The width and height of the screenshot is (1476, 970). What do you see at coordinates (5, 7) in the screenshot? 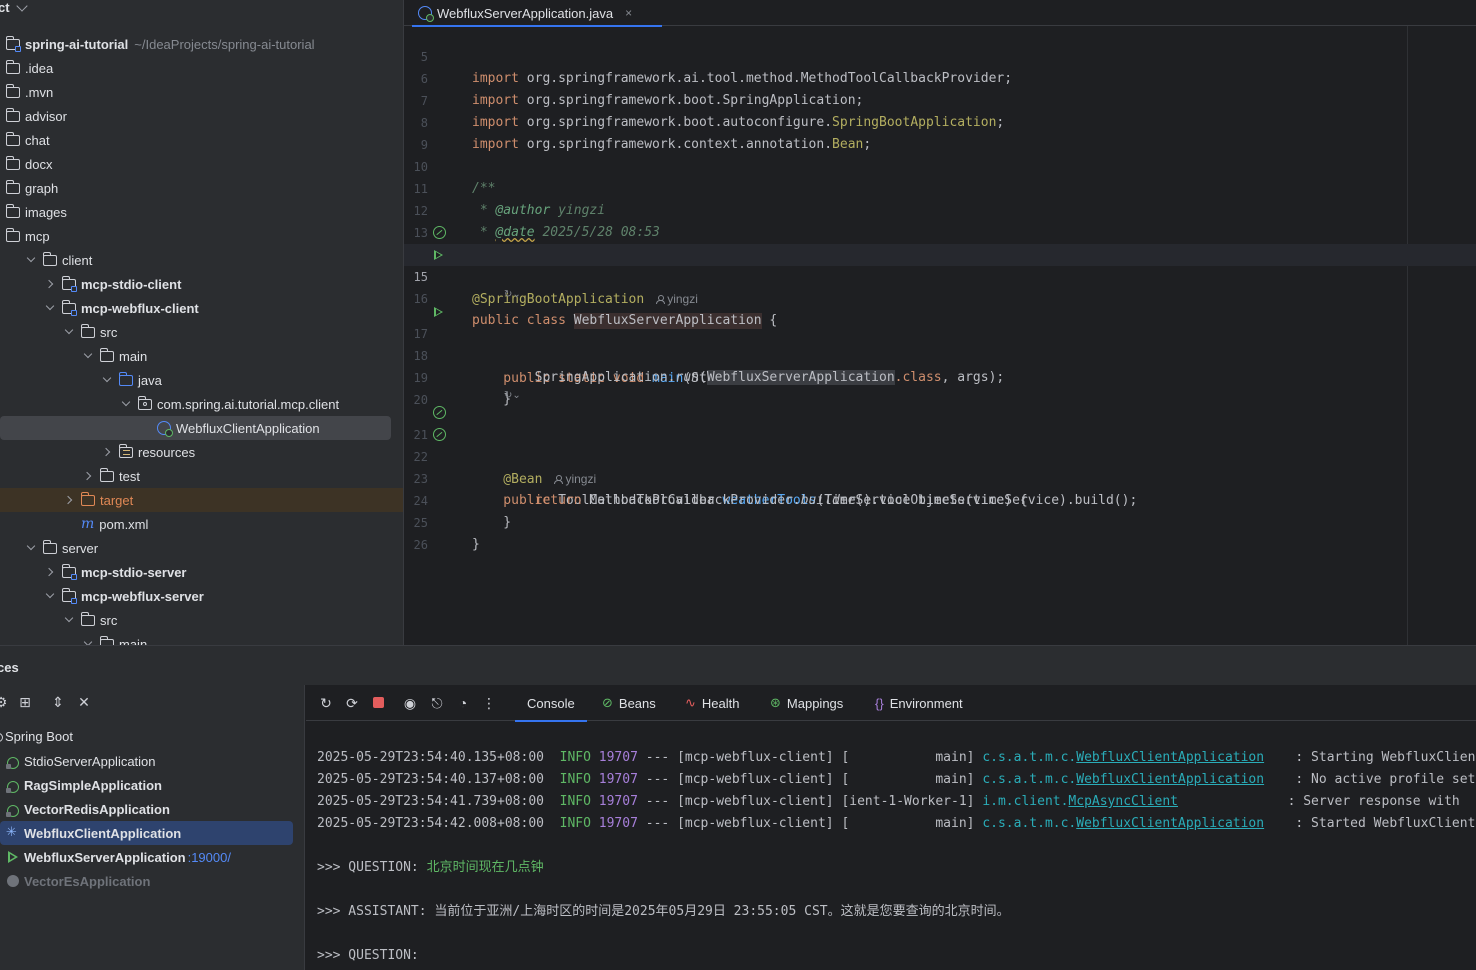
I see `project-title: ct` at bounding box center [5, 7].